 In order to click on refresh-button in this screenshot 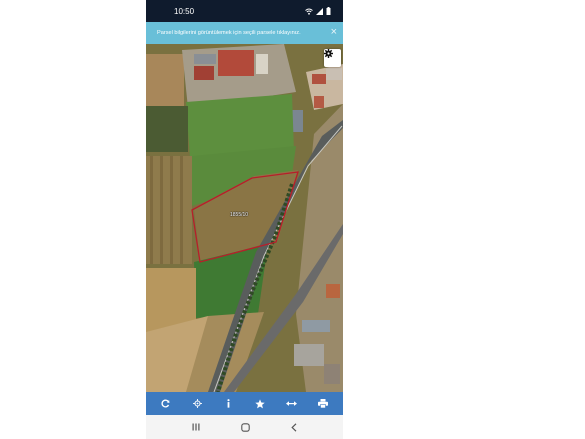, I will do `click(166, 404)`.